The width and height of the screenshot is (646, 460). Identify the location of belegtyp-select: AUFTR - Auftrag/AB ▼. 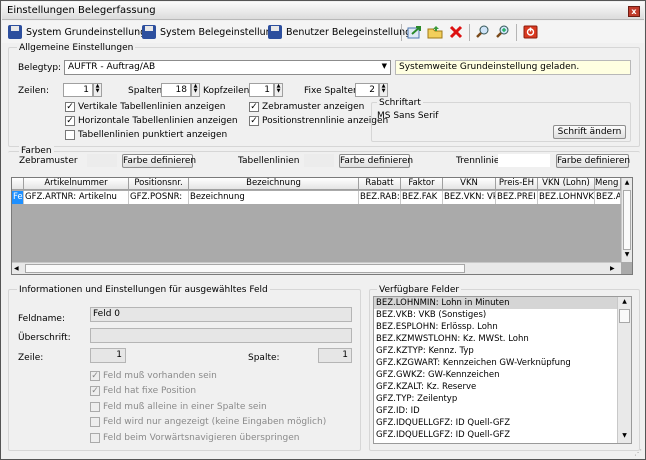
(227, 67).